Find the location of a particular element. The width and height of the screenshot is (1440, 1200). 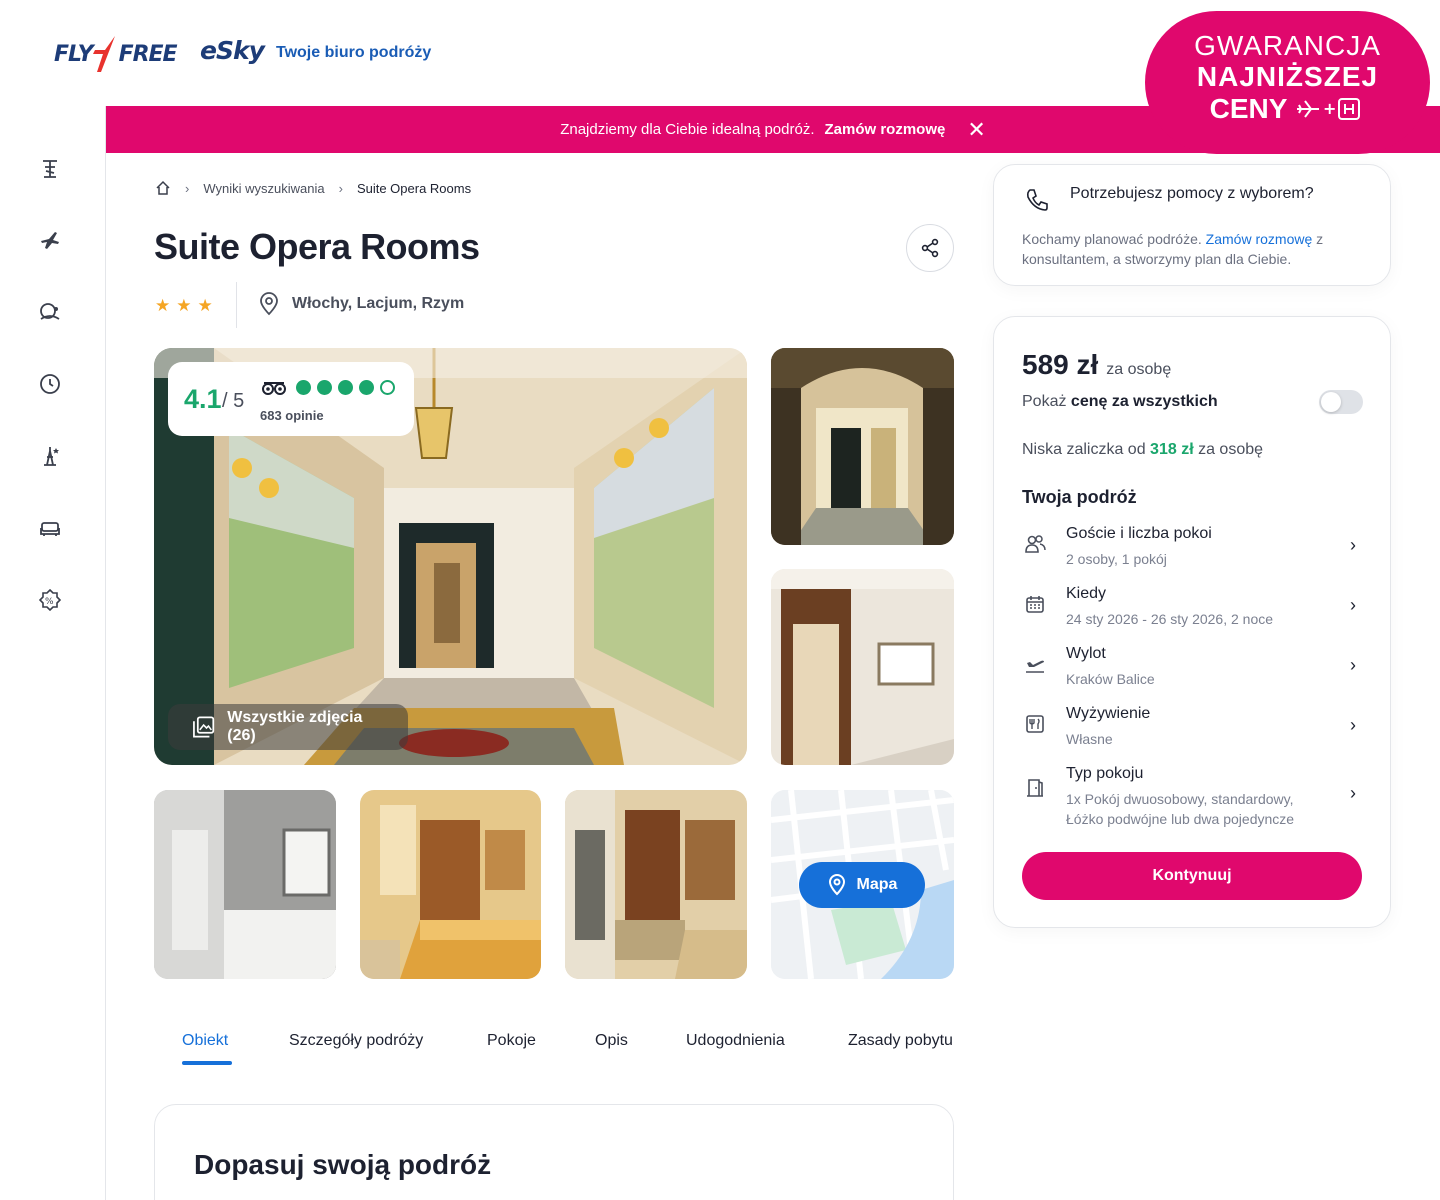

customize-trip-title: Dopasuj swoją podróż is located at coordinates (343, 1164).